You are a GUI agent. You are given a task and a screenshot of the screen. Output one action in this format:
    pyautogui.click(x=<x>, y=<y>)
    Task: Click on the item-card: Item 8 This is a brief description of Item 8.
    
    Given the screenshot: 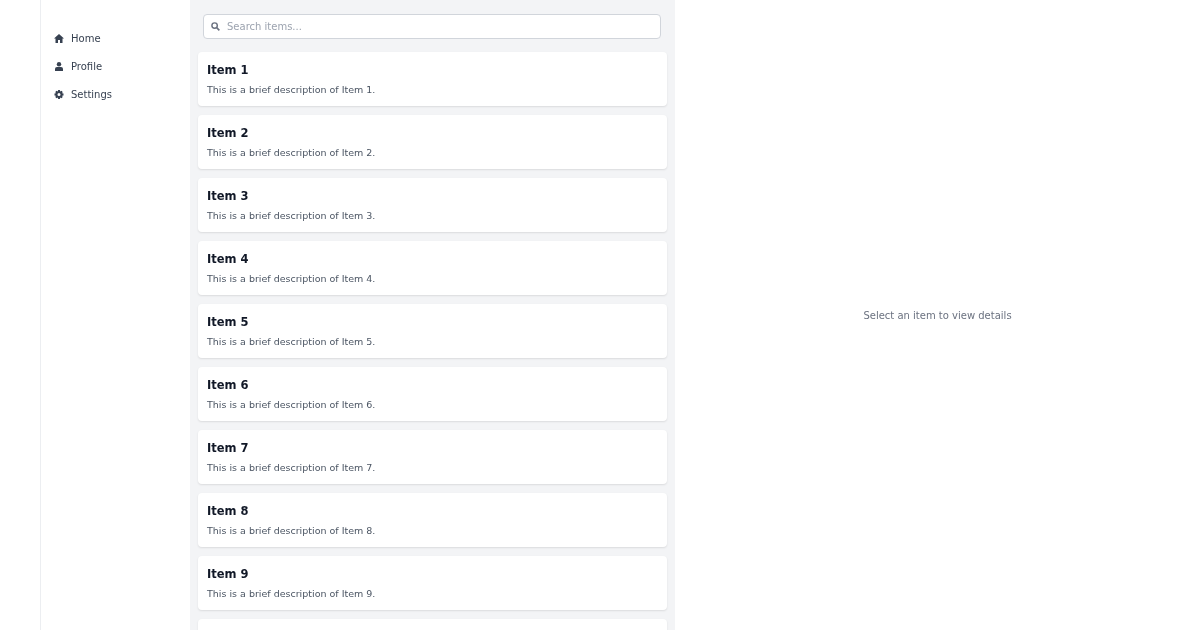 What is the action you would take?
    pyautogui.click(x=432, y=520)
    